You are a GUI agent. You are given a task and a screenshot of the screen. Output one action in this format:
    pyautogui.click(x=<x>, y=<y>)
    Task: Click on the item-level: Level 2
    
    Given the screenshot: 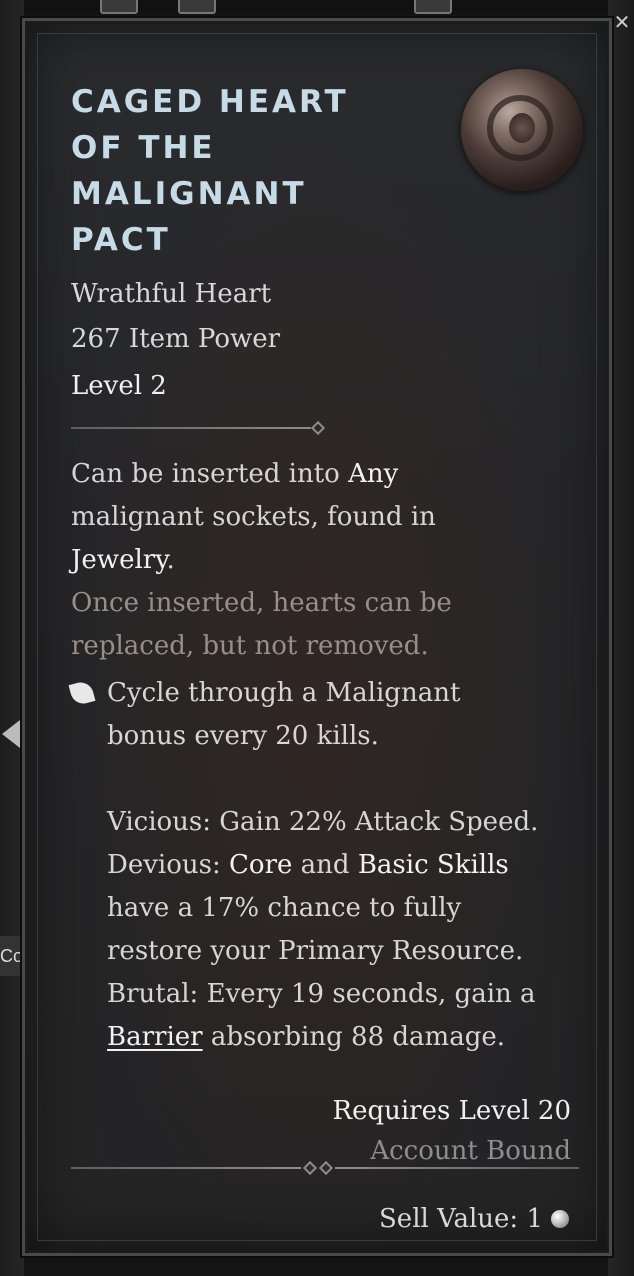 What is the action you would take?
    pyautogui.click(x=119, y=386)
    